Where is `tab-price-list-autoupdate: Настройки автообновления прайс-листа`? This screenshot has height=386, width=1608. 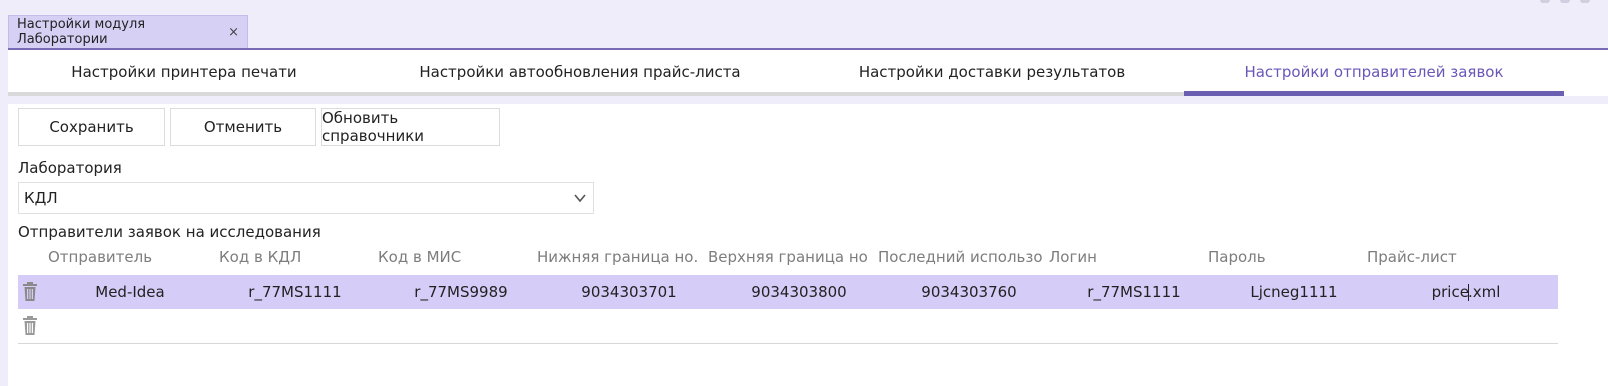 tab-price-list-autoupdate: Настройки автообновления прайс-листа is located at coordinates (580, 72).